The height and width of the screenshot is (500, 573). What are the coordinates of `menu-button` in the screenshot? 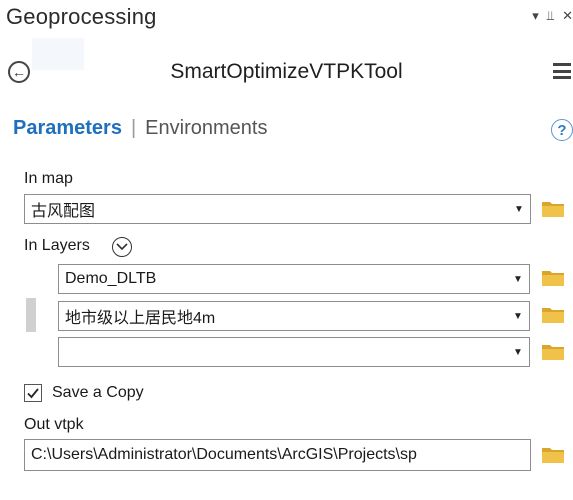 It's located at (562, 71).